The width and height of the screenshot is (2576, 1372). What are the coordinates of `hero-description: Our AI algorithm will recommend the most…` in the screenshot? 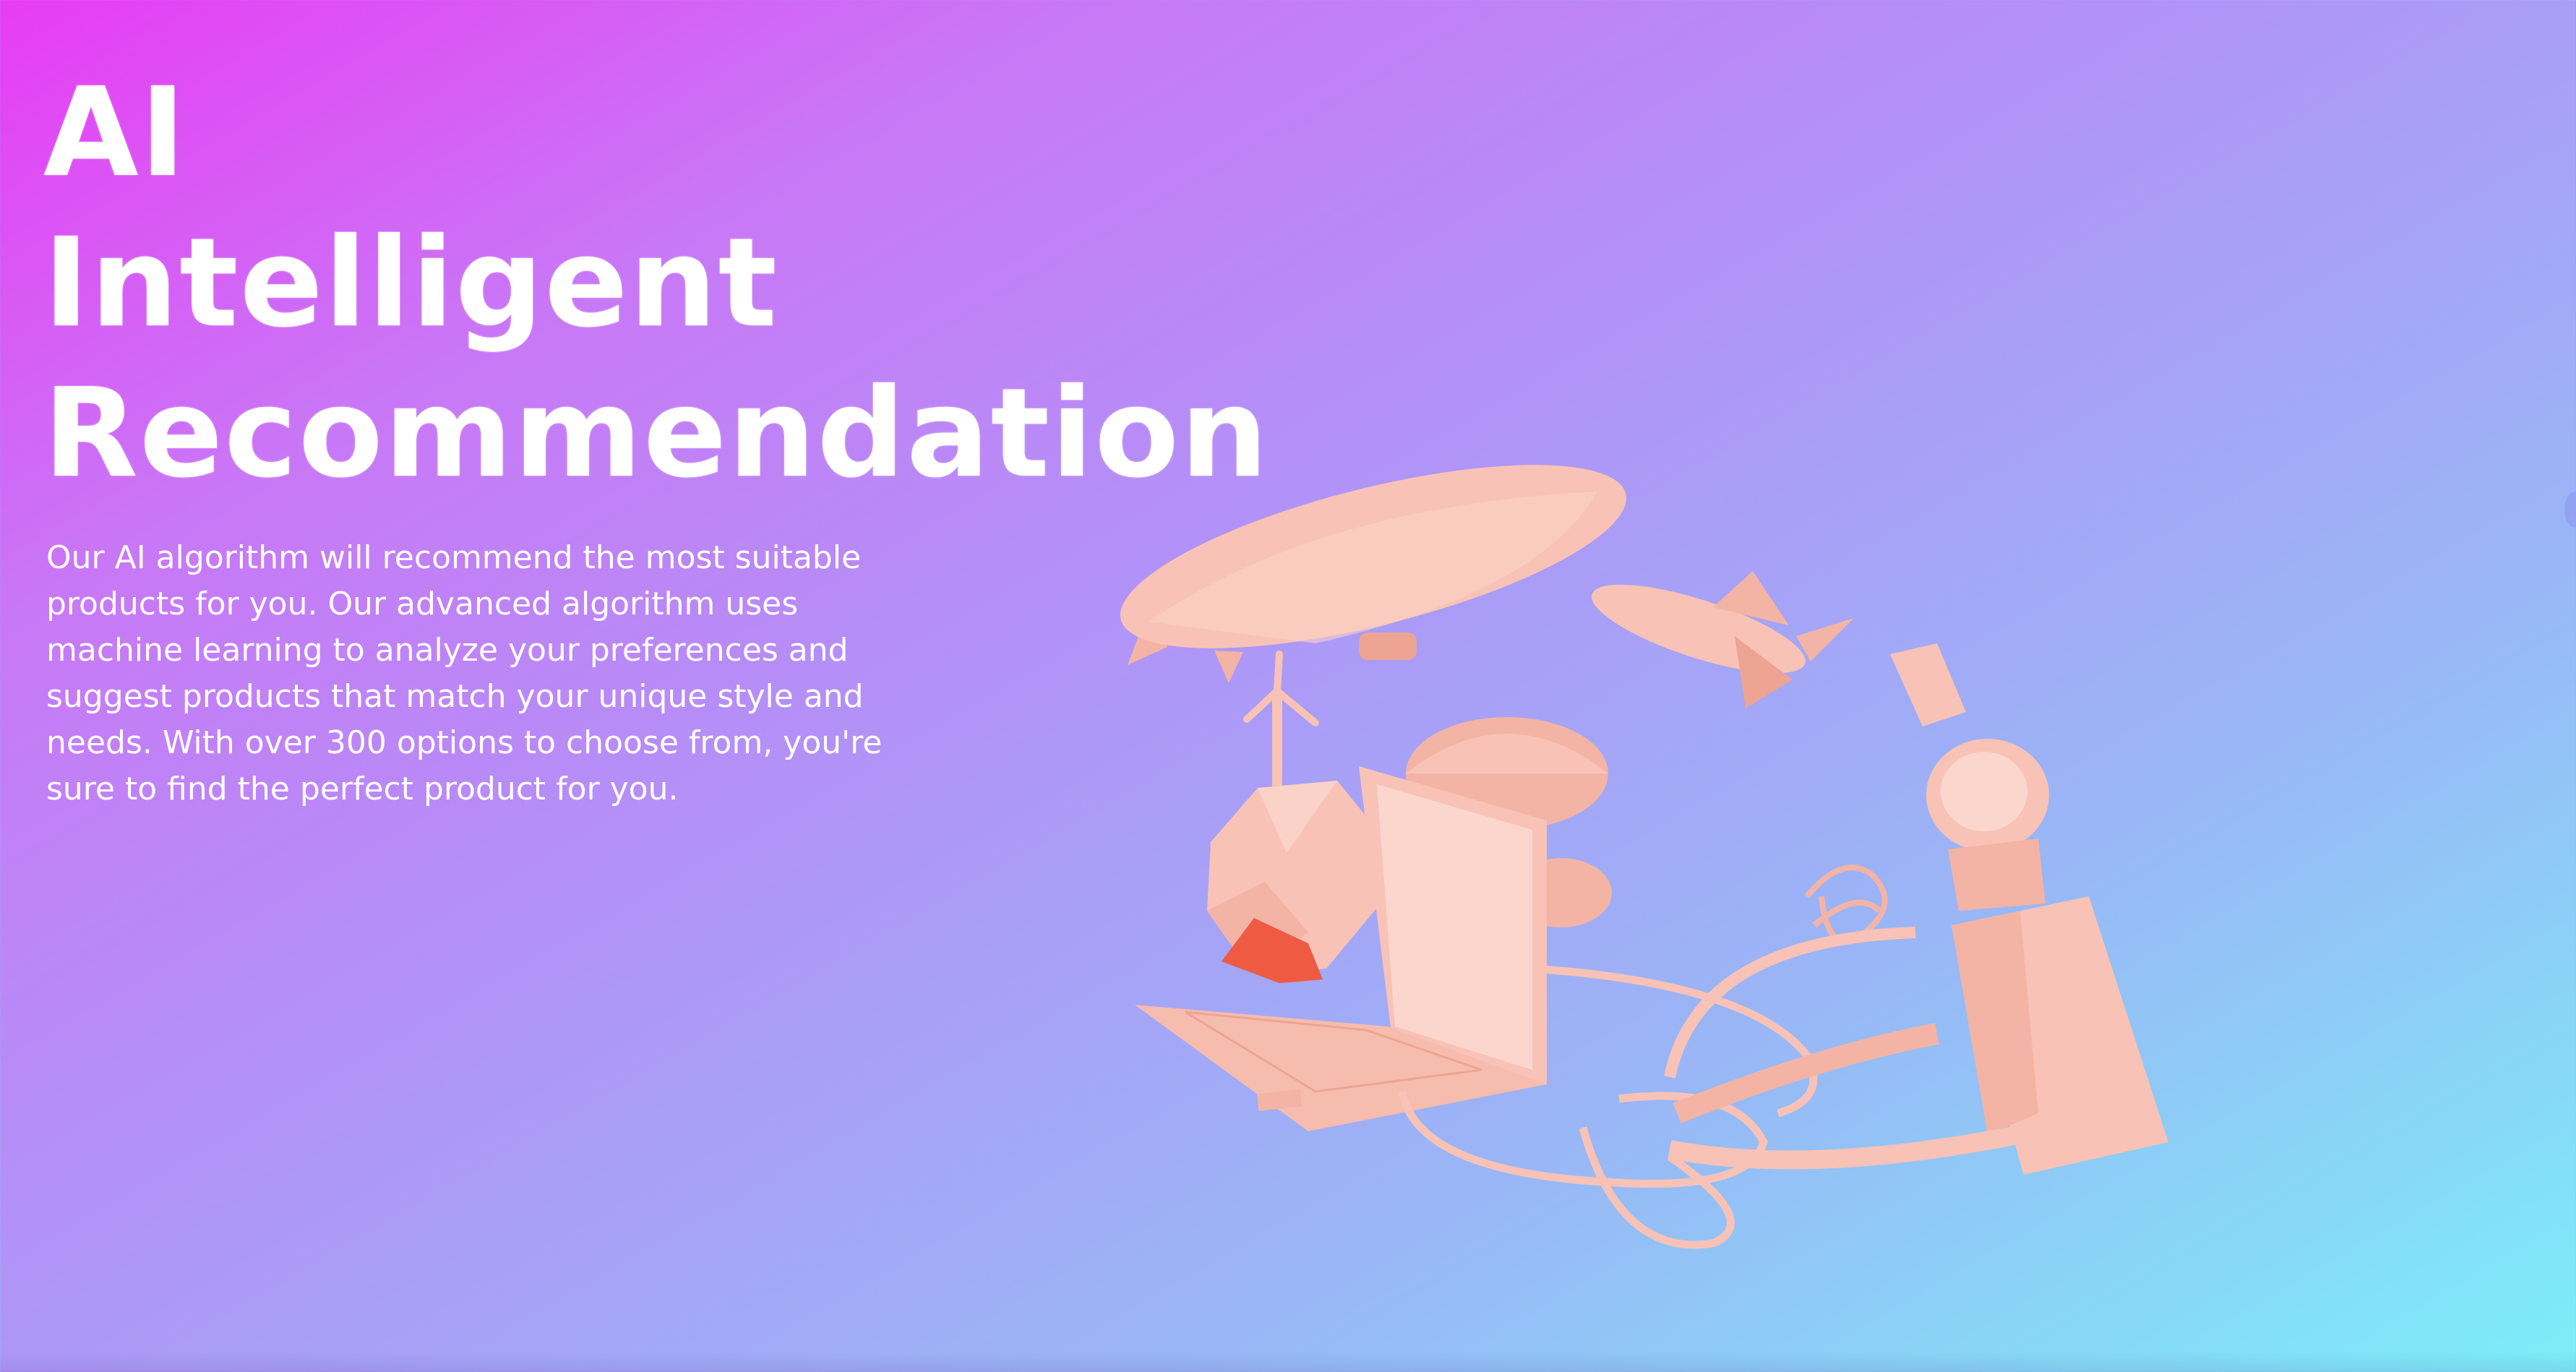 It's located at (465, 673).